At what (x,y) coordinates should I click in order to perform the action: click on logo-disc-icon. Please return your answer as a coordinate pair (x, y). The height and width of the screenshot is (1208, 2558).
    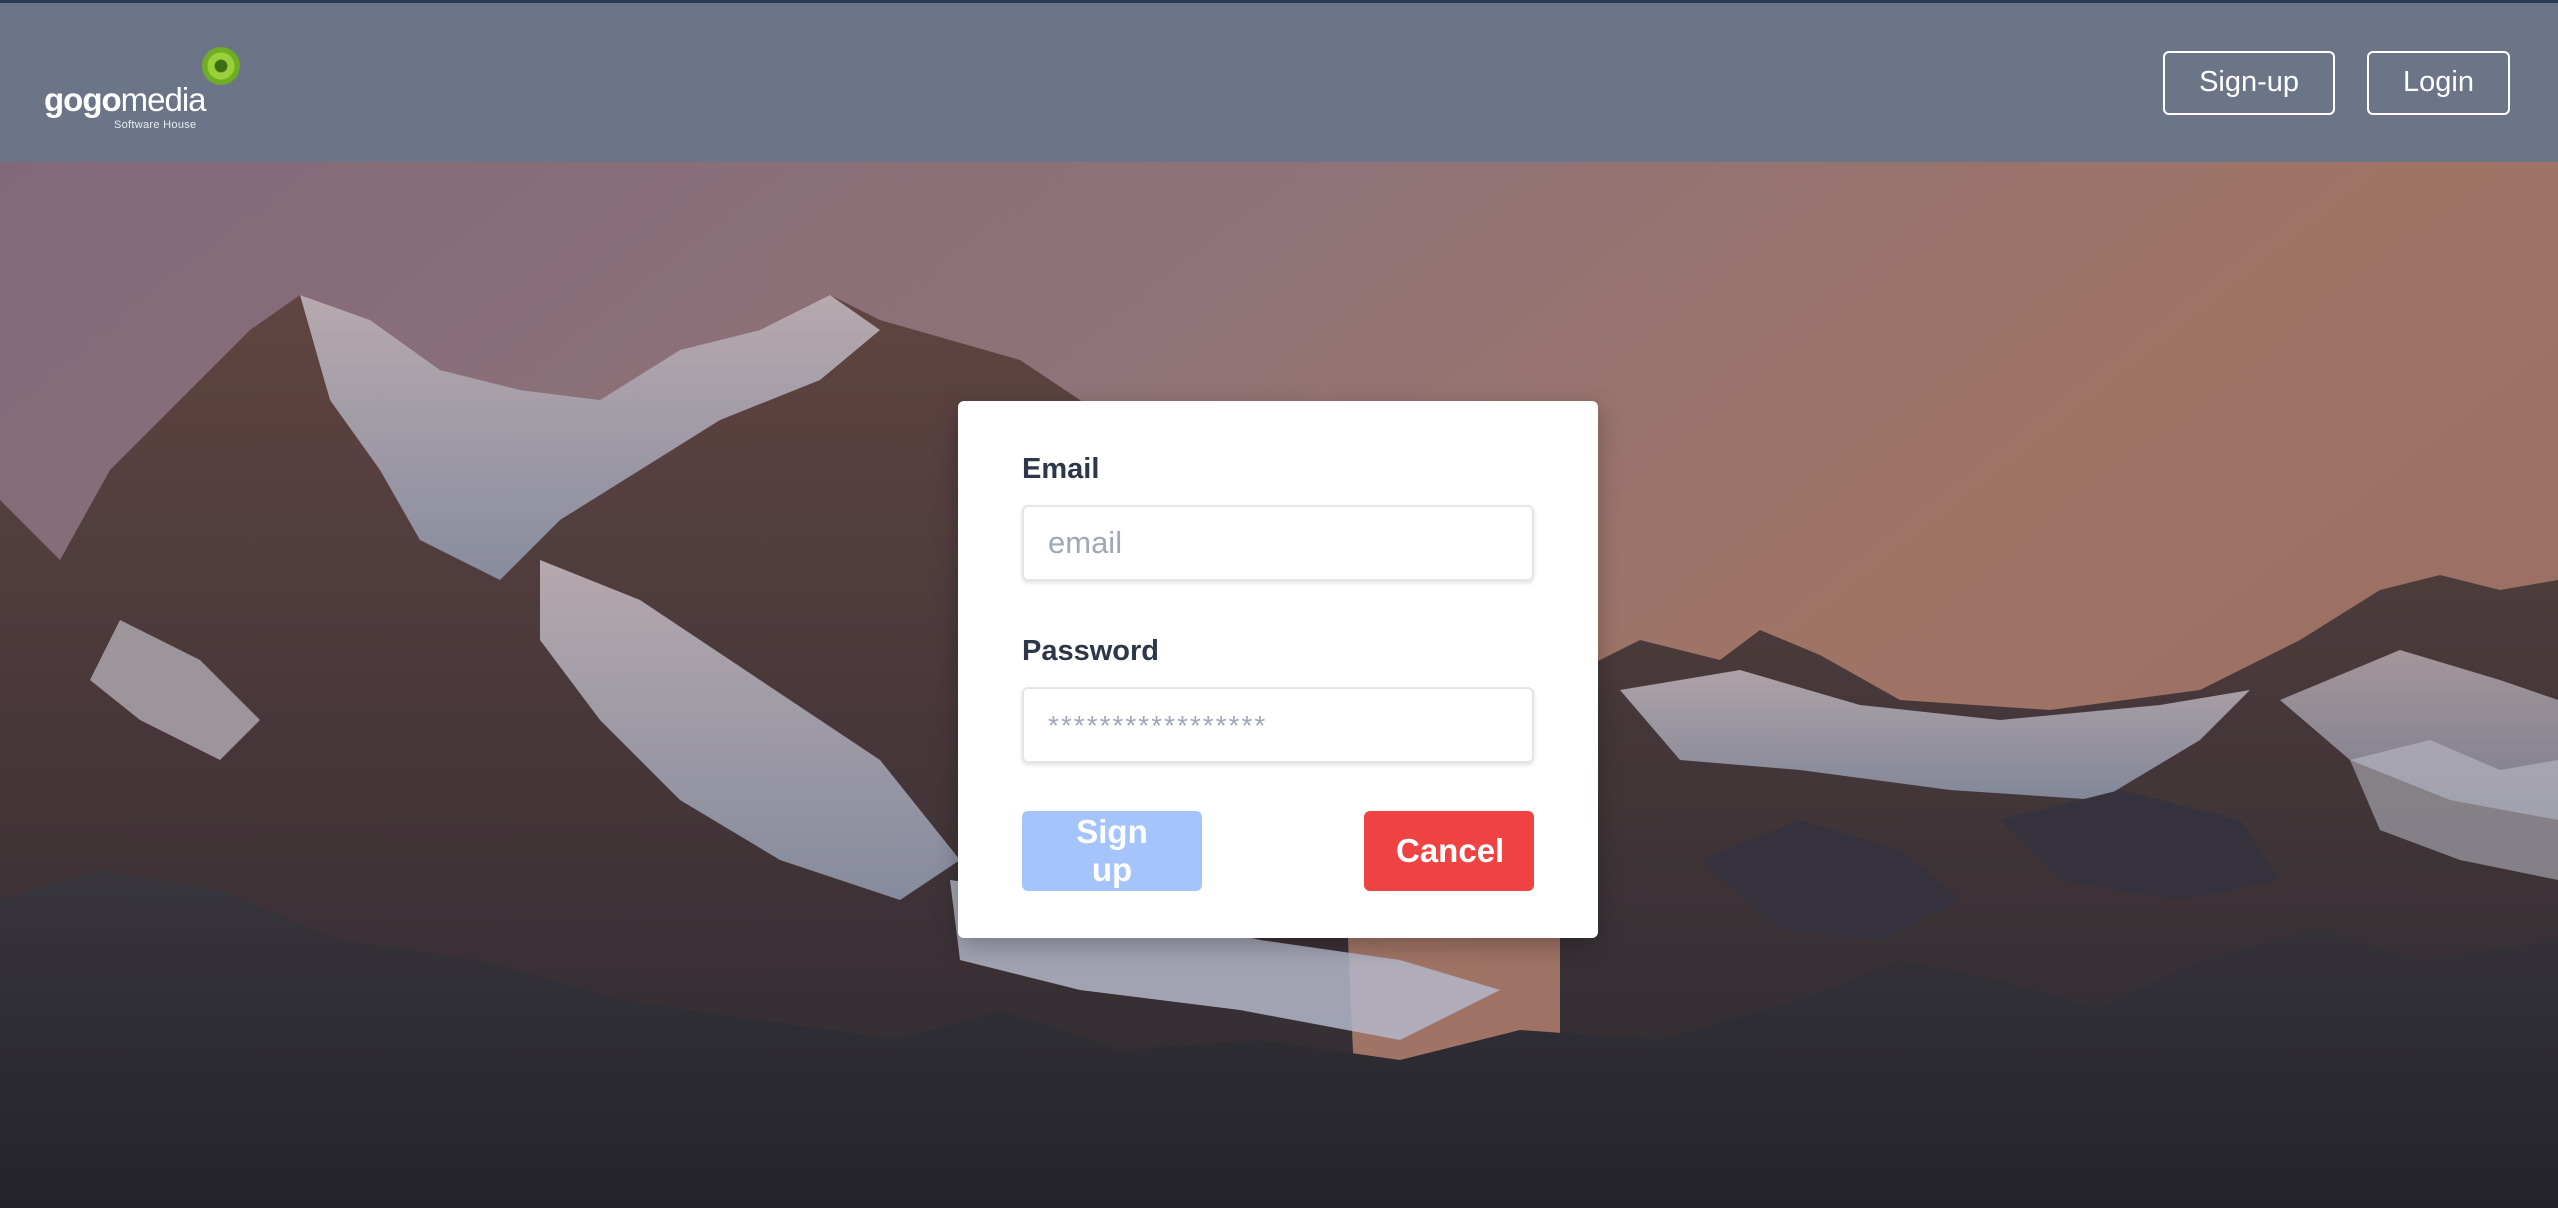
    Looking at the image, I should click on (221, 65).